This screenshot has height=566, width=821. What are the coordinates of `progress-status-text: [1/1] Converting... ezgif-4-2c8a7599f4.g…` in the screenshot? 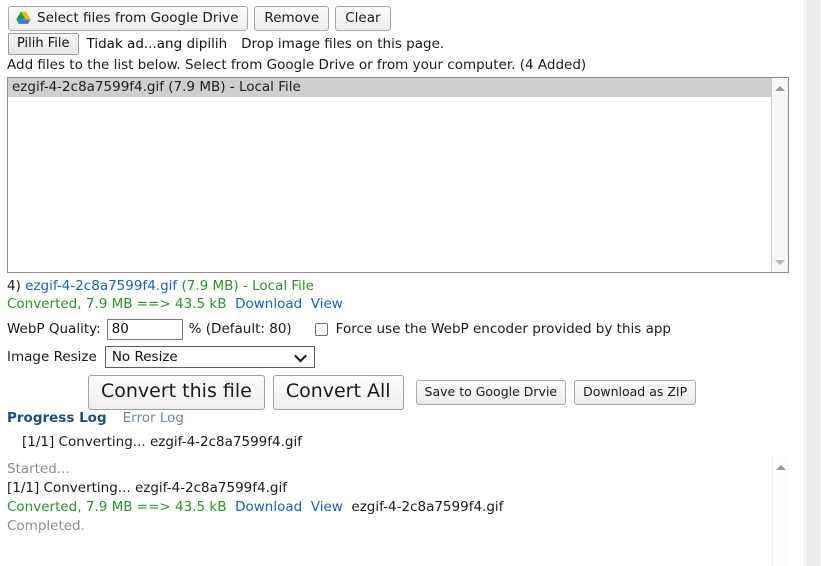 It's located at (162, 442).